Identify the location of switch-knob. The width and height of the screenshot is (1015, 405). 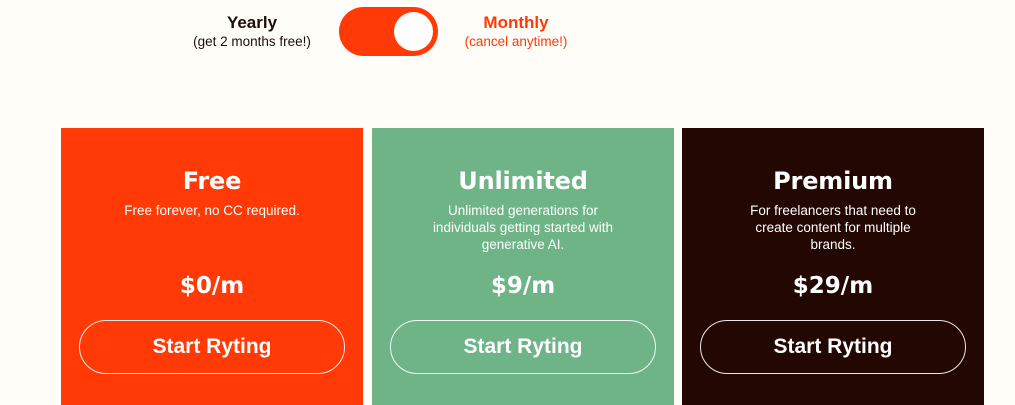
(413, 31).